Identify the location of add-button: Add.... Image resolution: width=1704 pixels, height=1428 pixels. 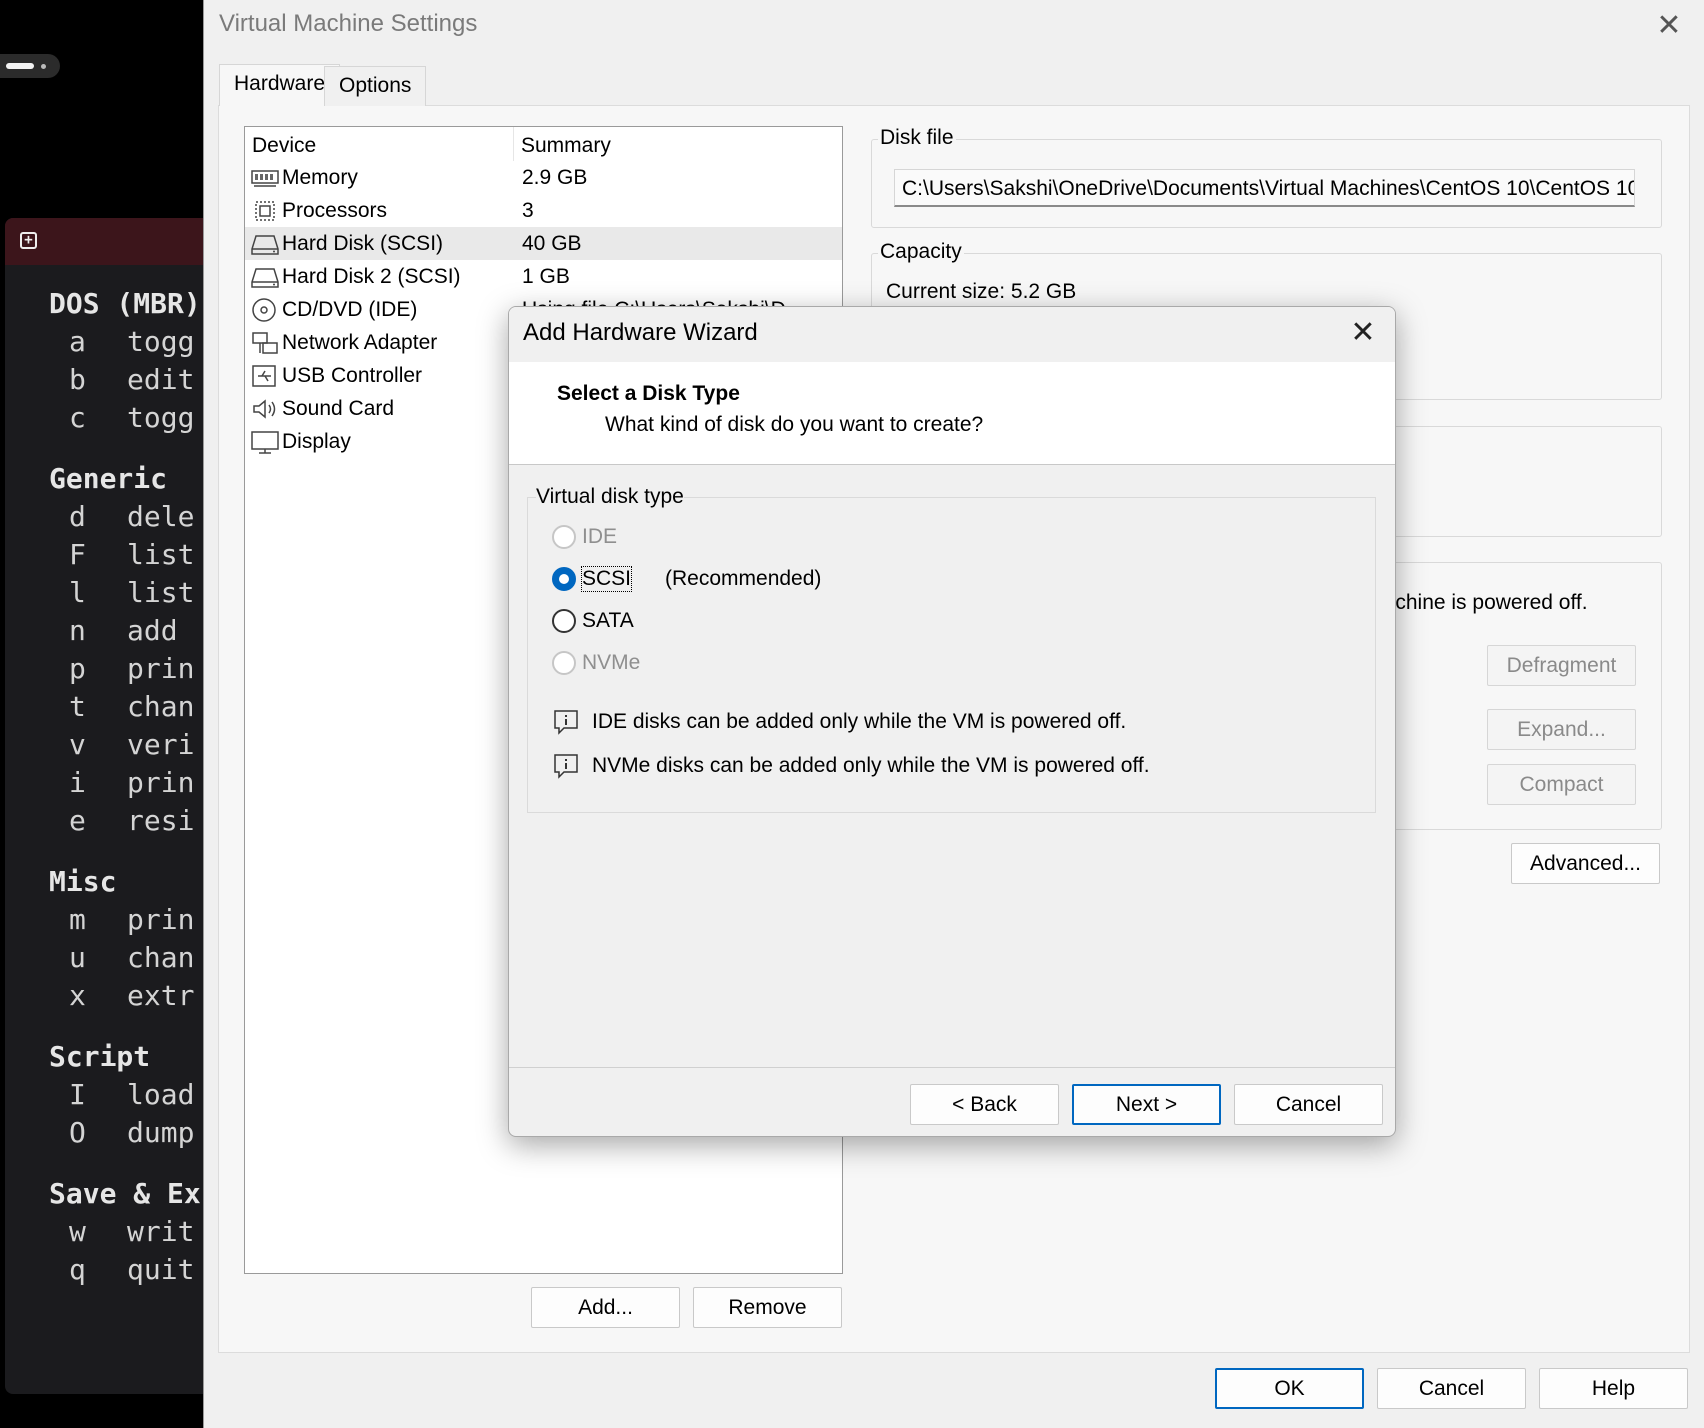
(605, 1307).